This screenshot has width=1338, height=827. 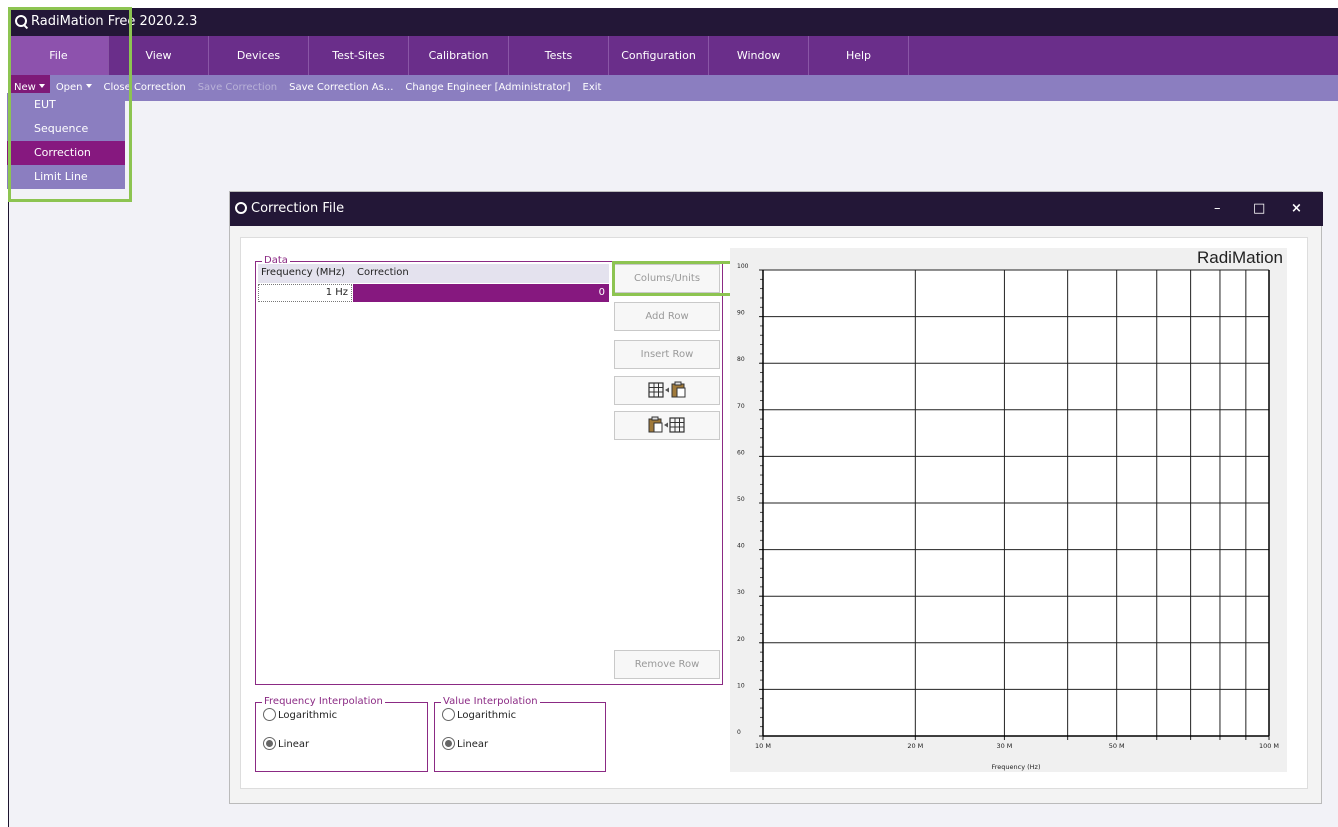 I want to click on menu-tests: Tests, so click(x=559, y=55).